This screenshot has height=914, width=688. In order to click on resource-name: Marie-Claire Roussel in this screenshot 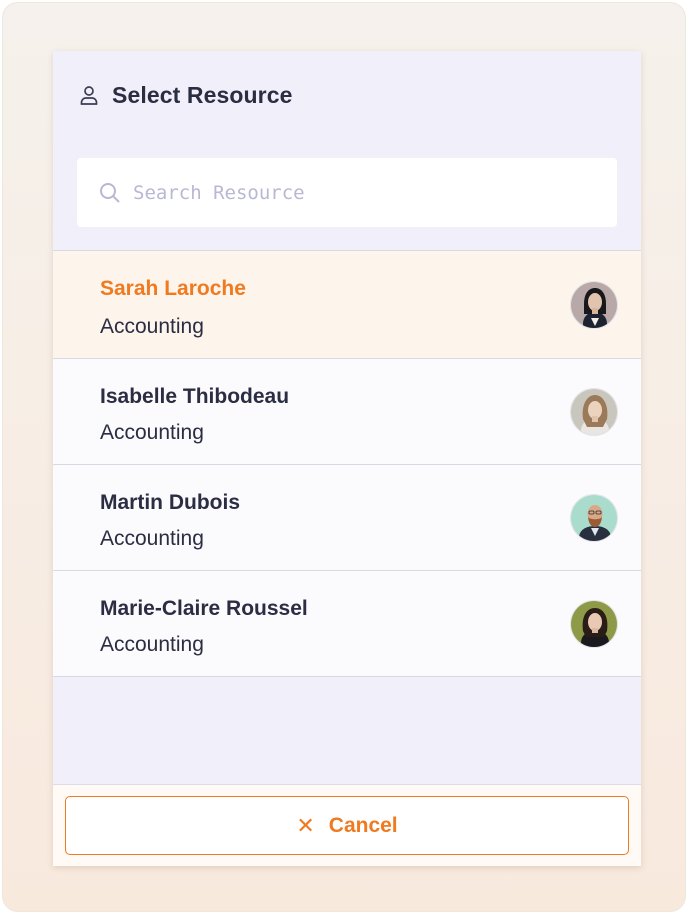, I will do `click(204, 608)`.